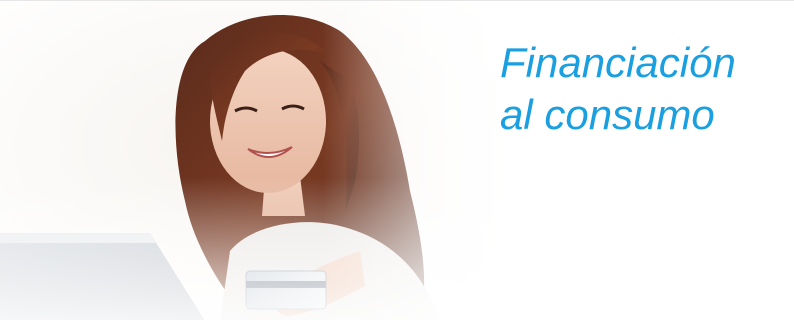  What do you see at coordinates (607, 114) in the screenshot?
I see `headline-line-2: al consumo` at bounding box center [607, 114].